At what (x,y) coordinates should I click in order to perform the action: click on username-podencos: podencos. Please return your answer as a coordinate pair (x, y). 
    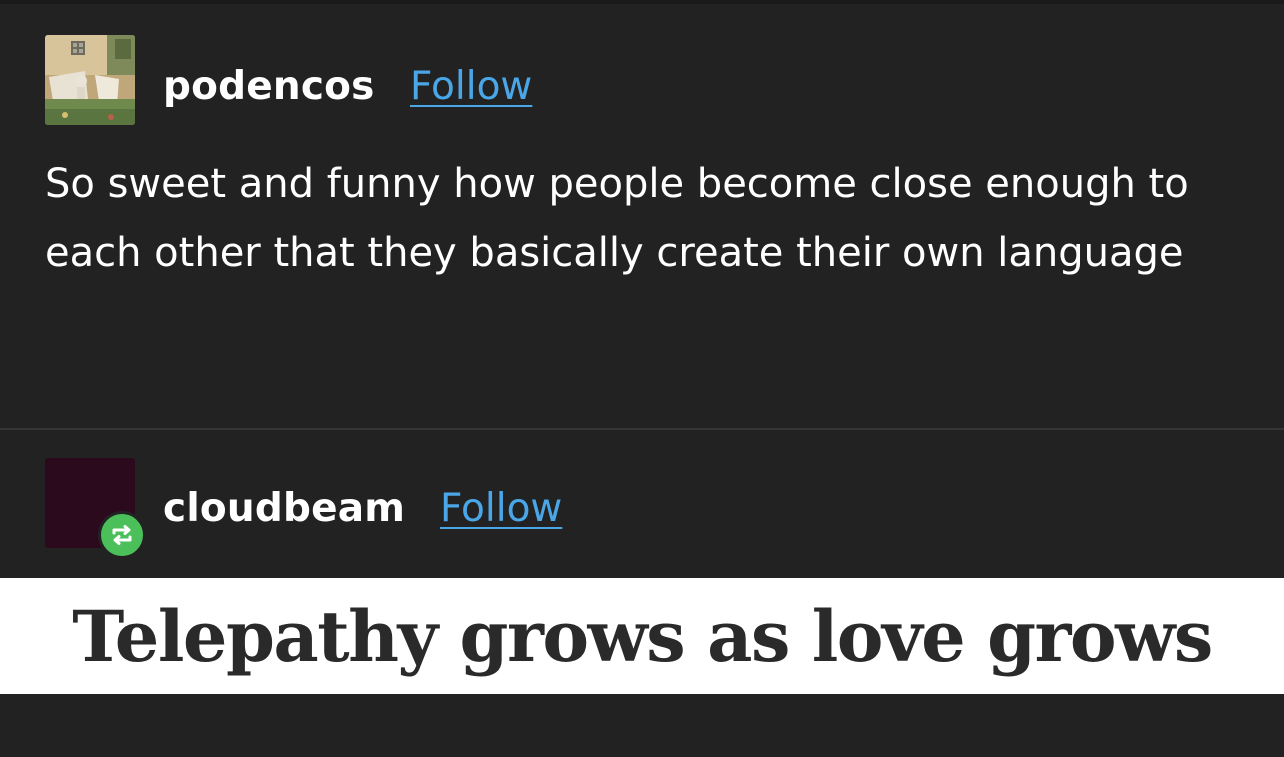
    Looking at the image, I should click on (269, 86).